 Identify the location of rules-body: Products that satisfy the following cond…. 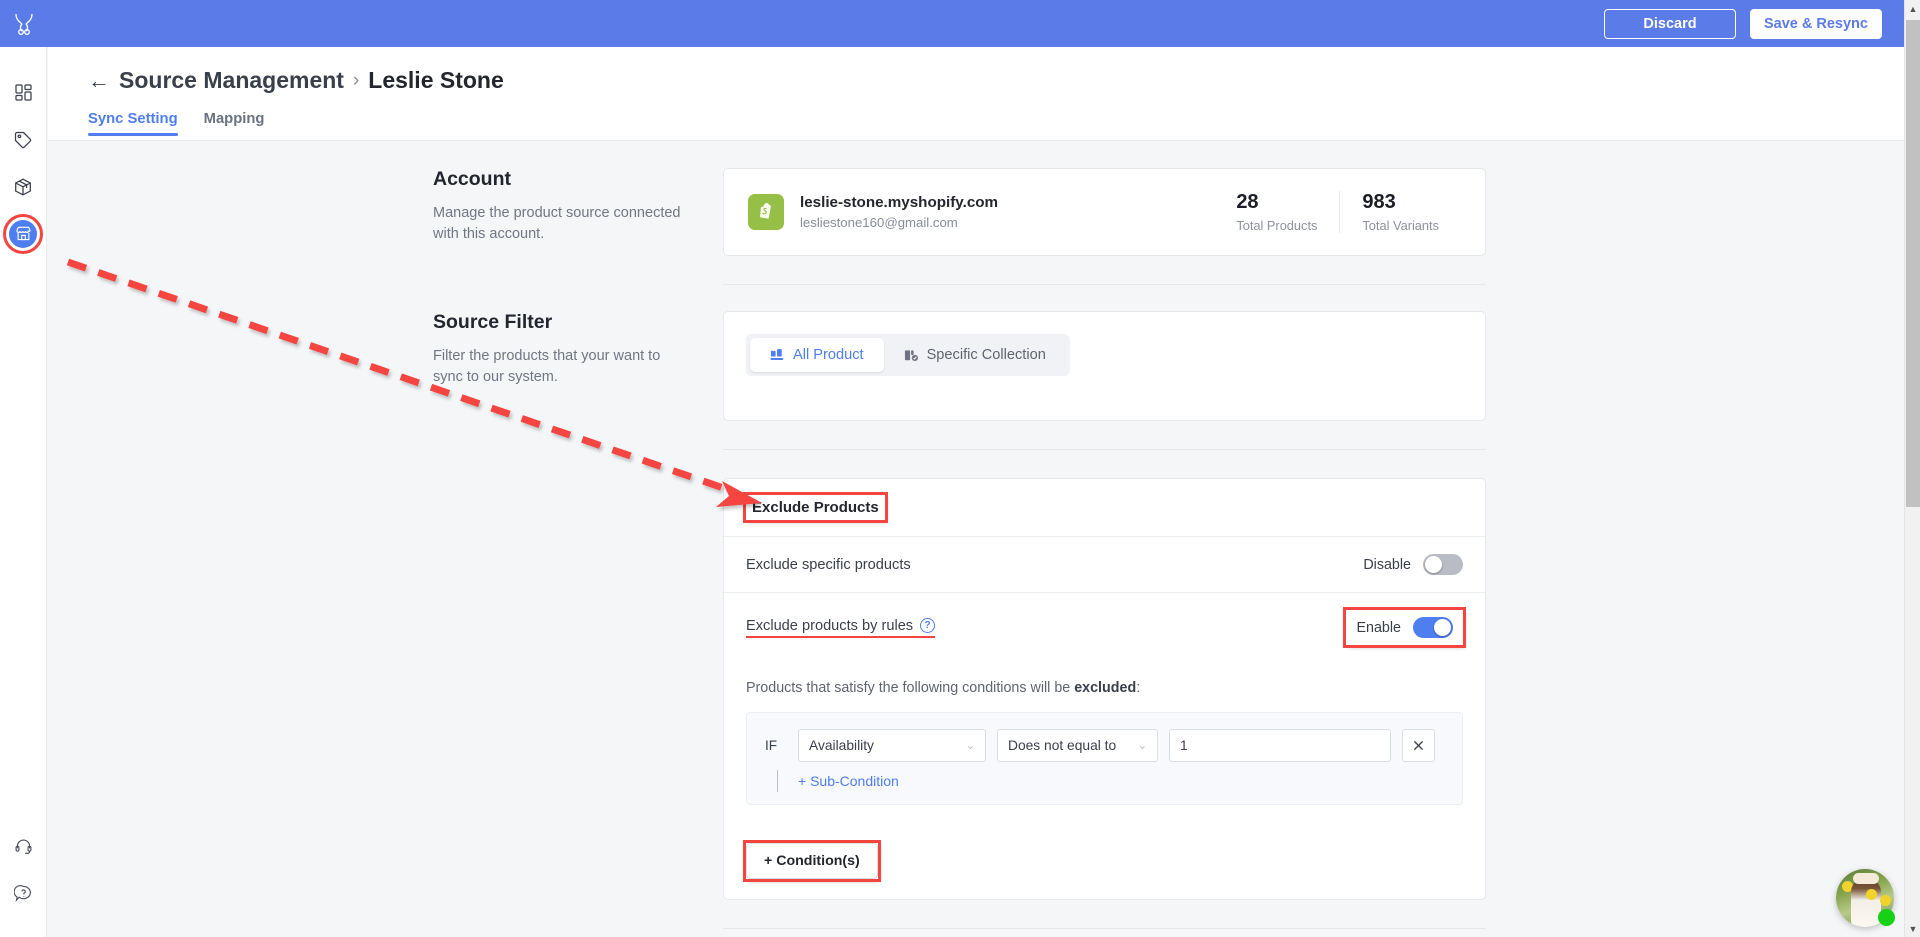
(1104, 744).